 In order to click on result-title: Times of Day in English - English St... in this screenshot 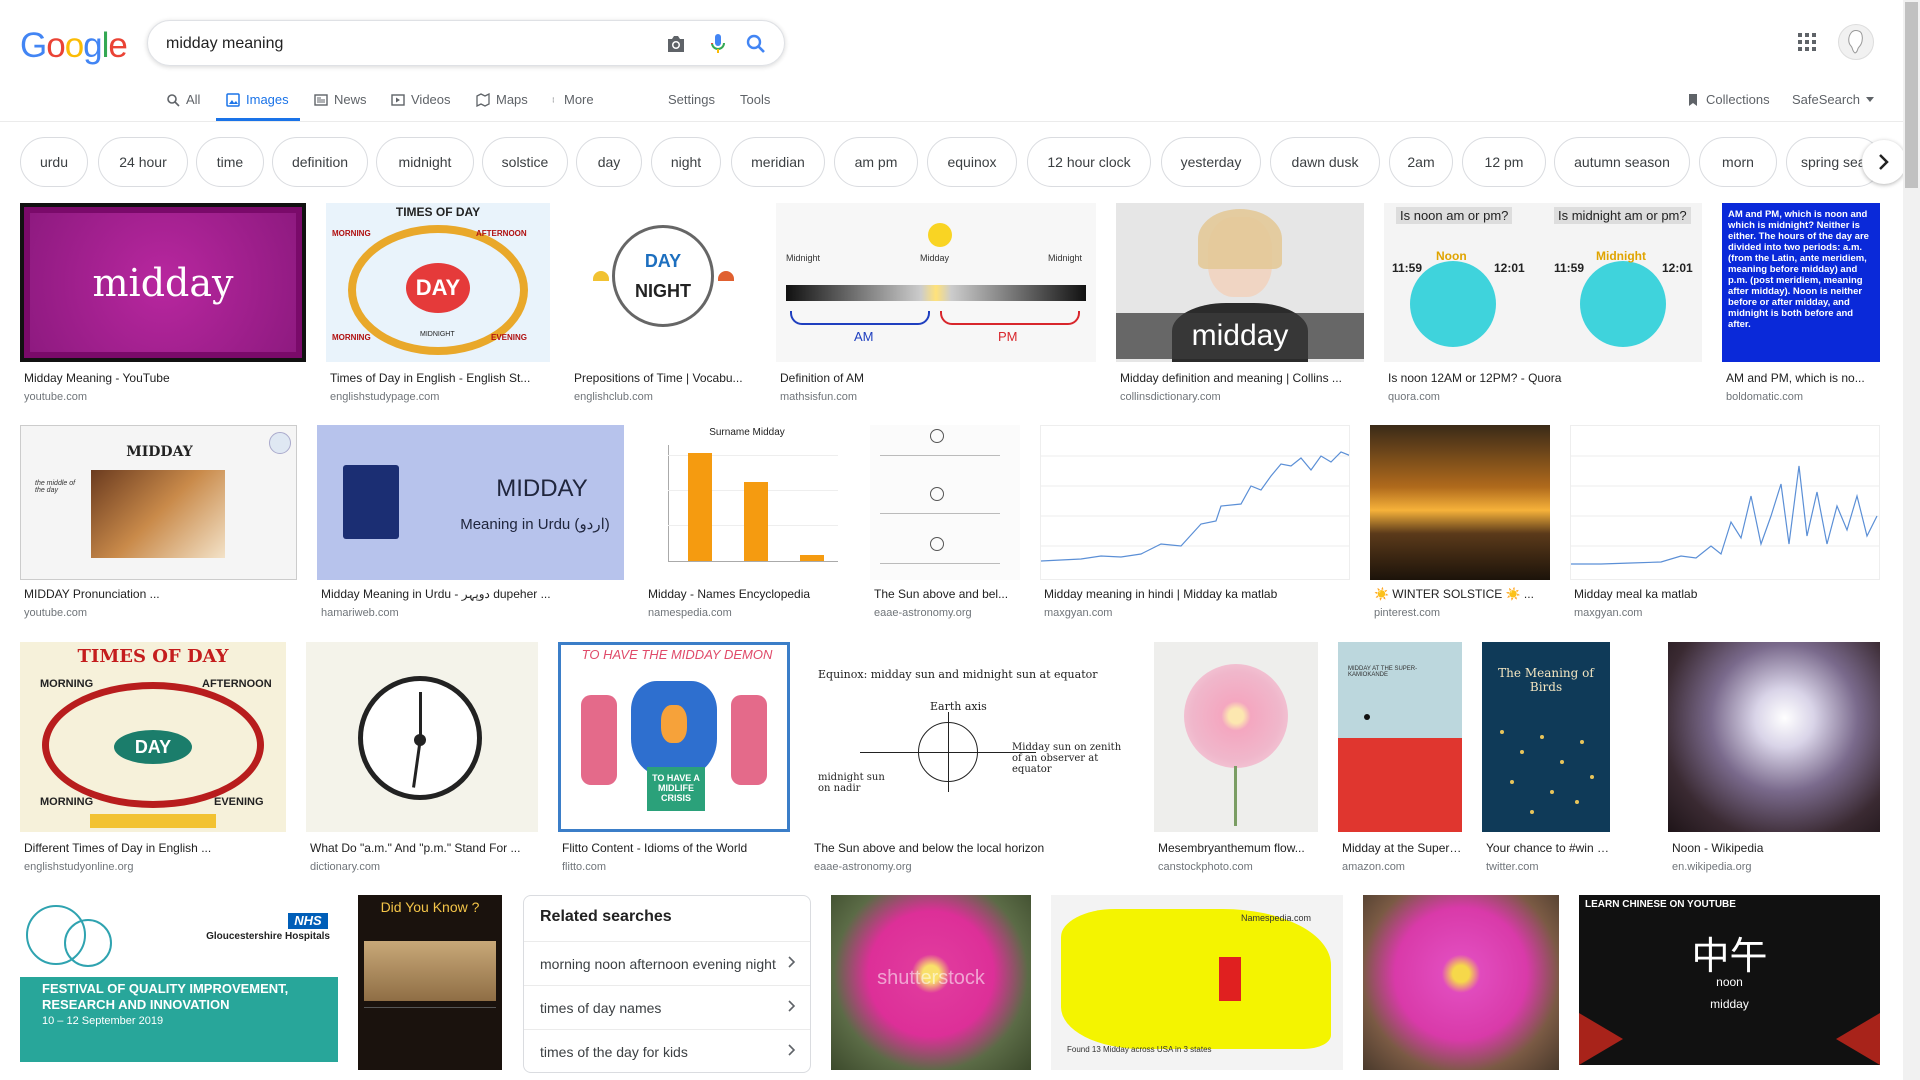, I will do `click(440, 378)`.